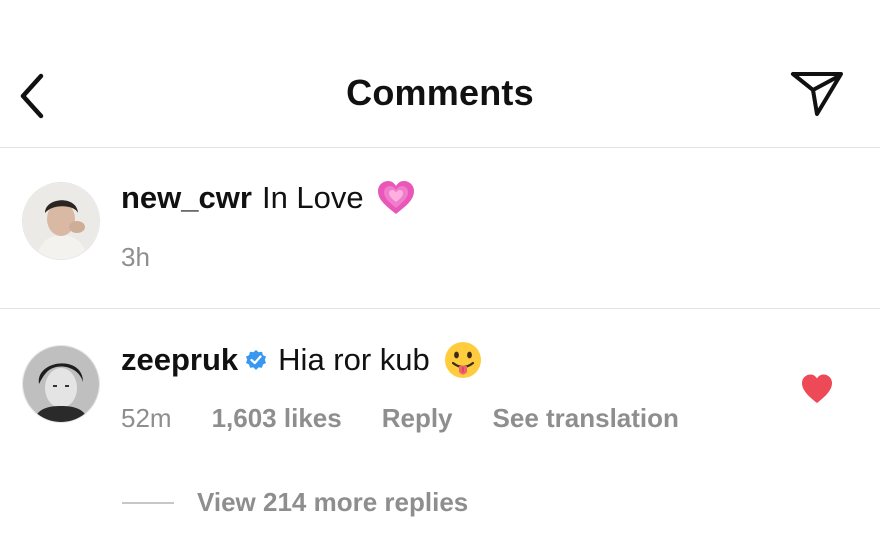 The image size is (880, 536). What do you see at coordinates (333, 502) in the screenshot?
I see `view-replies-label: View 214 more replies` at bounding box center [333, 502].